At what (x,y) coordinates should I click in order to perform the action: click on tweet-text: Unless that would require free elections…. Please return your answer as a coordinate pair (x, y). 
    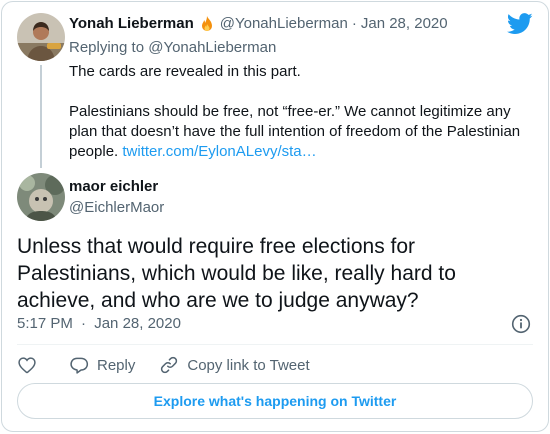
    Looking at the image, I should click on (236, 273).